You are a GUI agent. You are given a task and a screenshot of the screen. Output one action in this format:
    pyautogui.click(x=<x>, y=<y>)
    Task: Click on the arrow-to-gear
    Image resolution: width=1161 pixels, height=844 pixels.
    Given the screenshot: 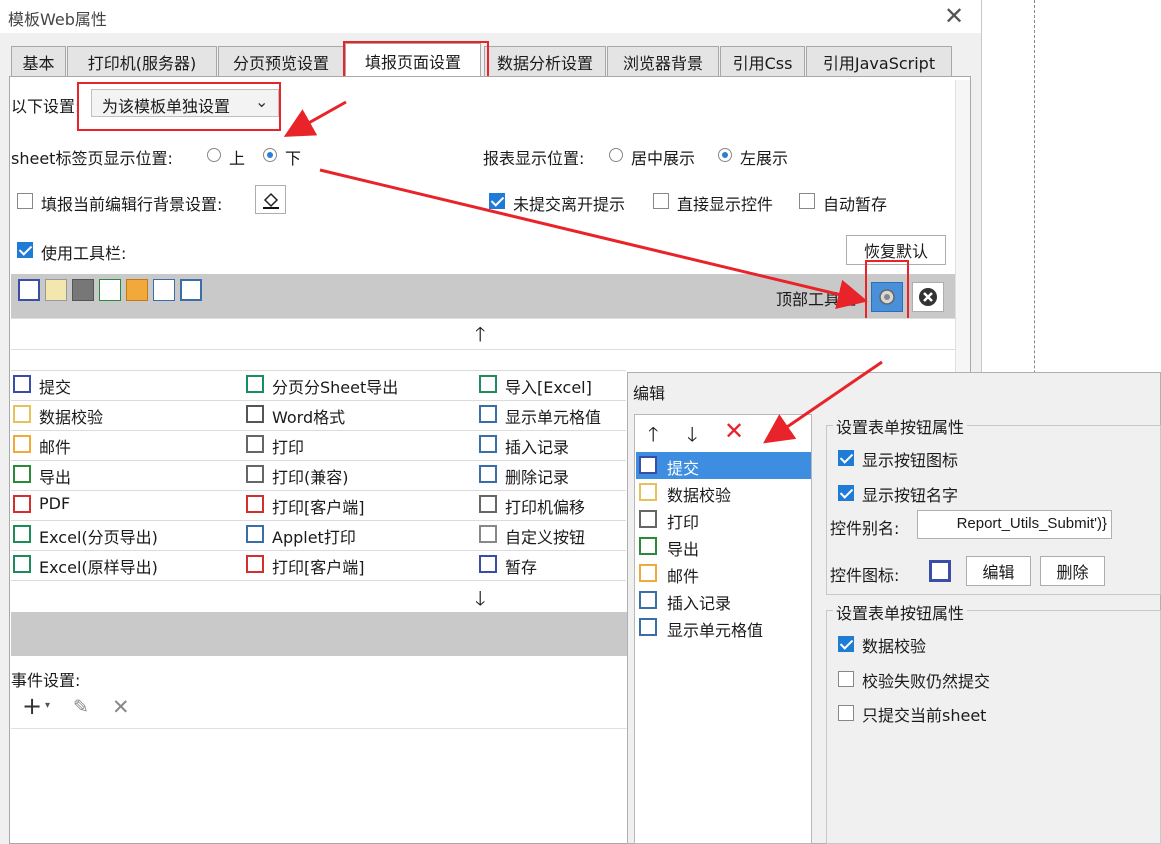 What is the action you would take?
    pyautogui.click(x=593, y=238)
    